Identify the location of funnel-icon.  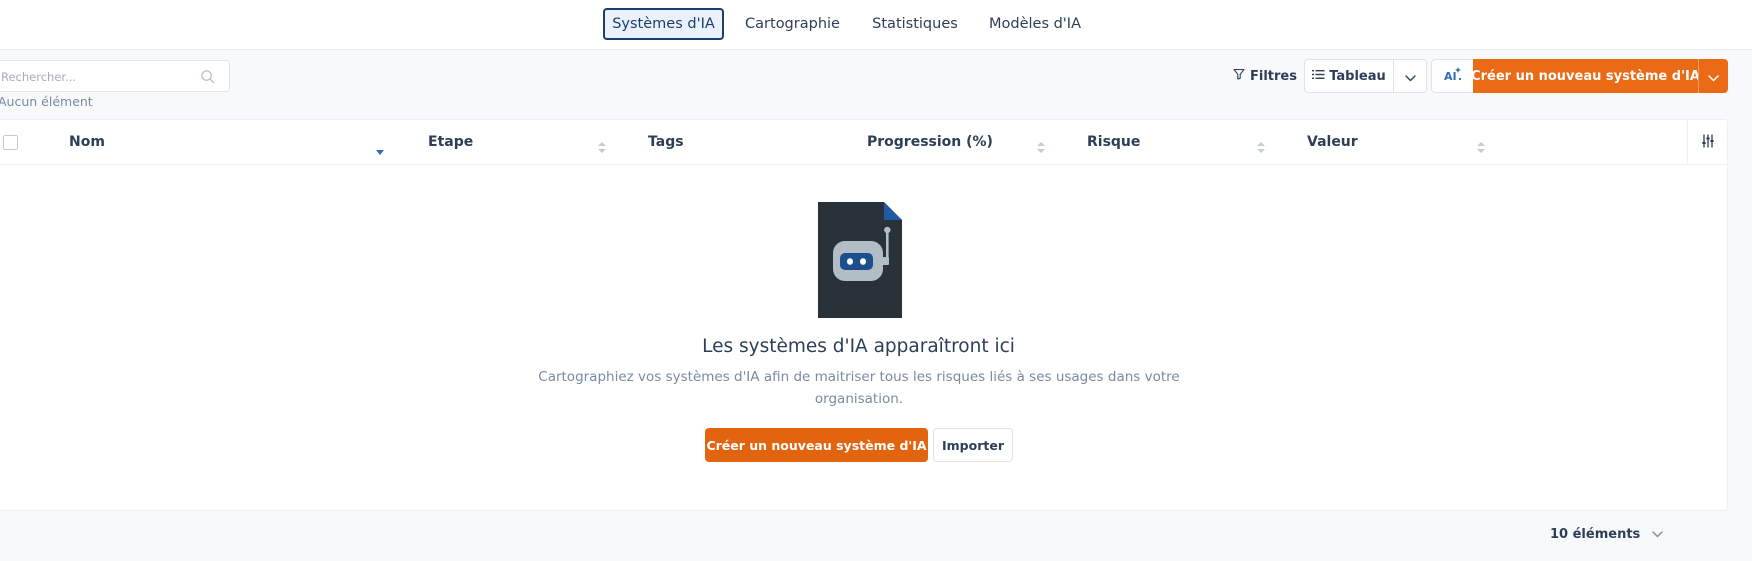
(1239, 76).